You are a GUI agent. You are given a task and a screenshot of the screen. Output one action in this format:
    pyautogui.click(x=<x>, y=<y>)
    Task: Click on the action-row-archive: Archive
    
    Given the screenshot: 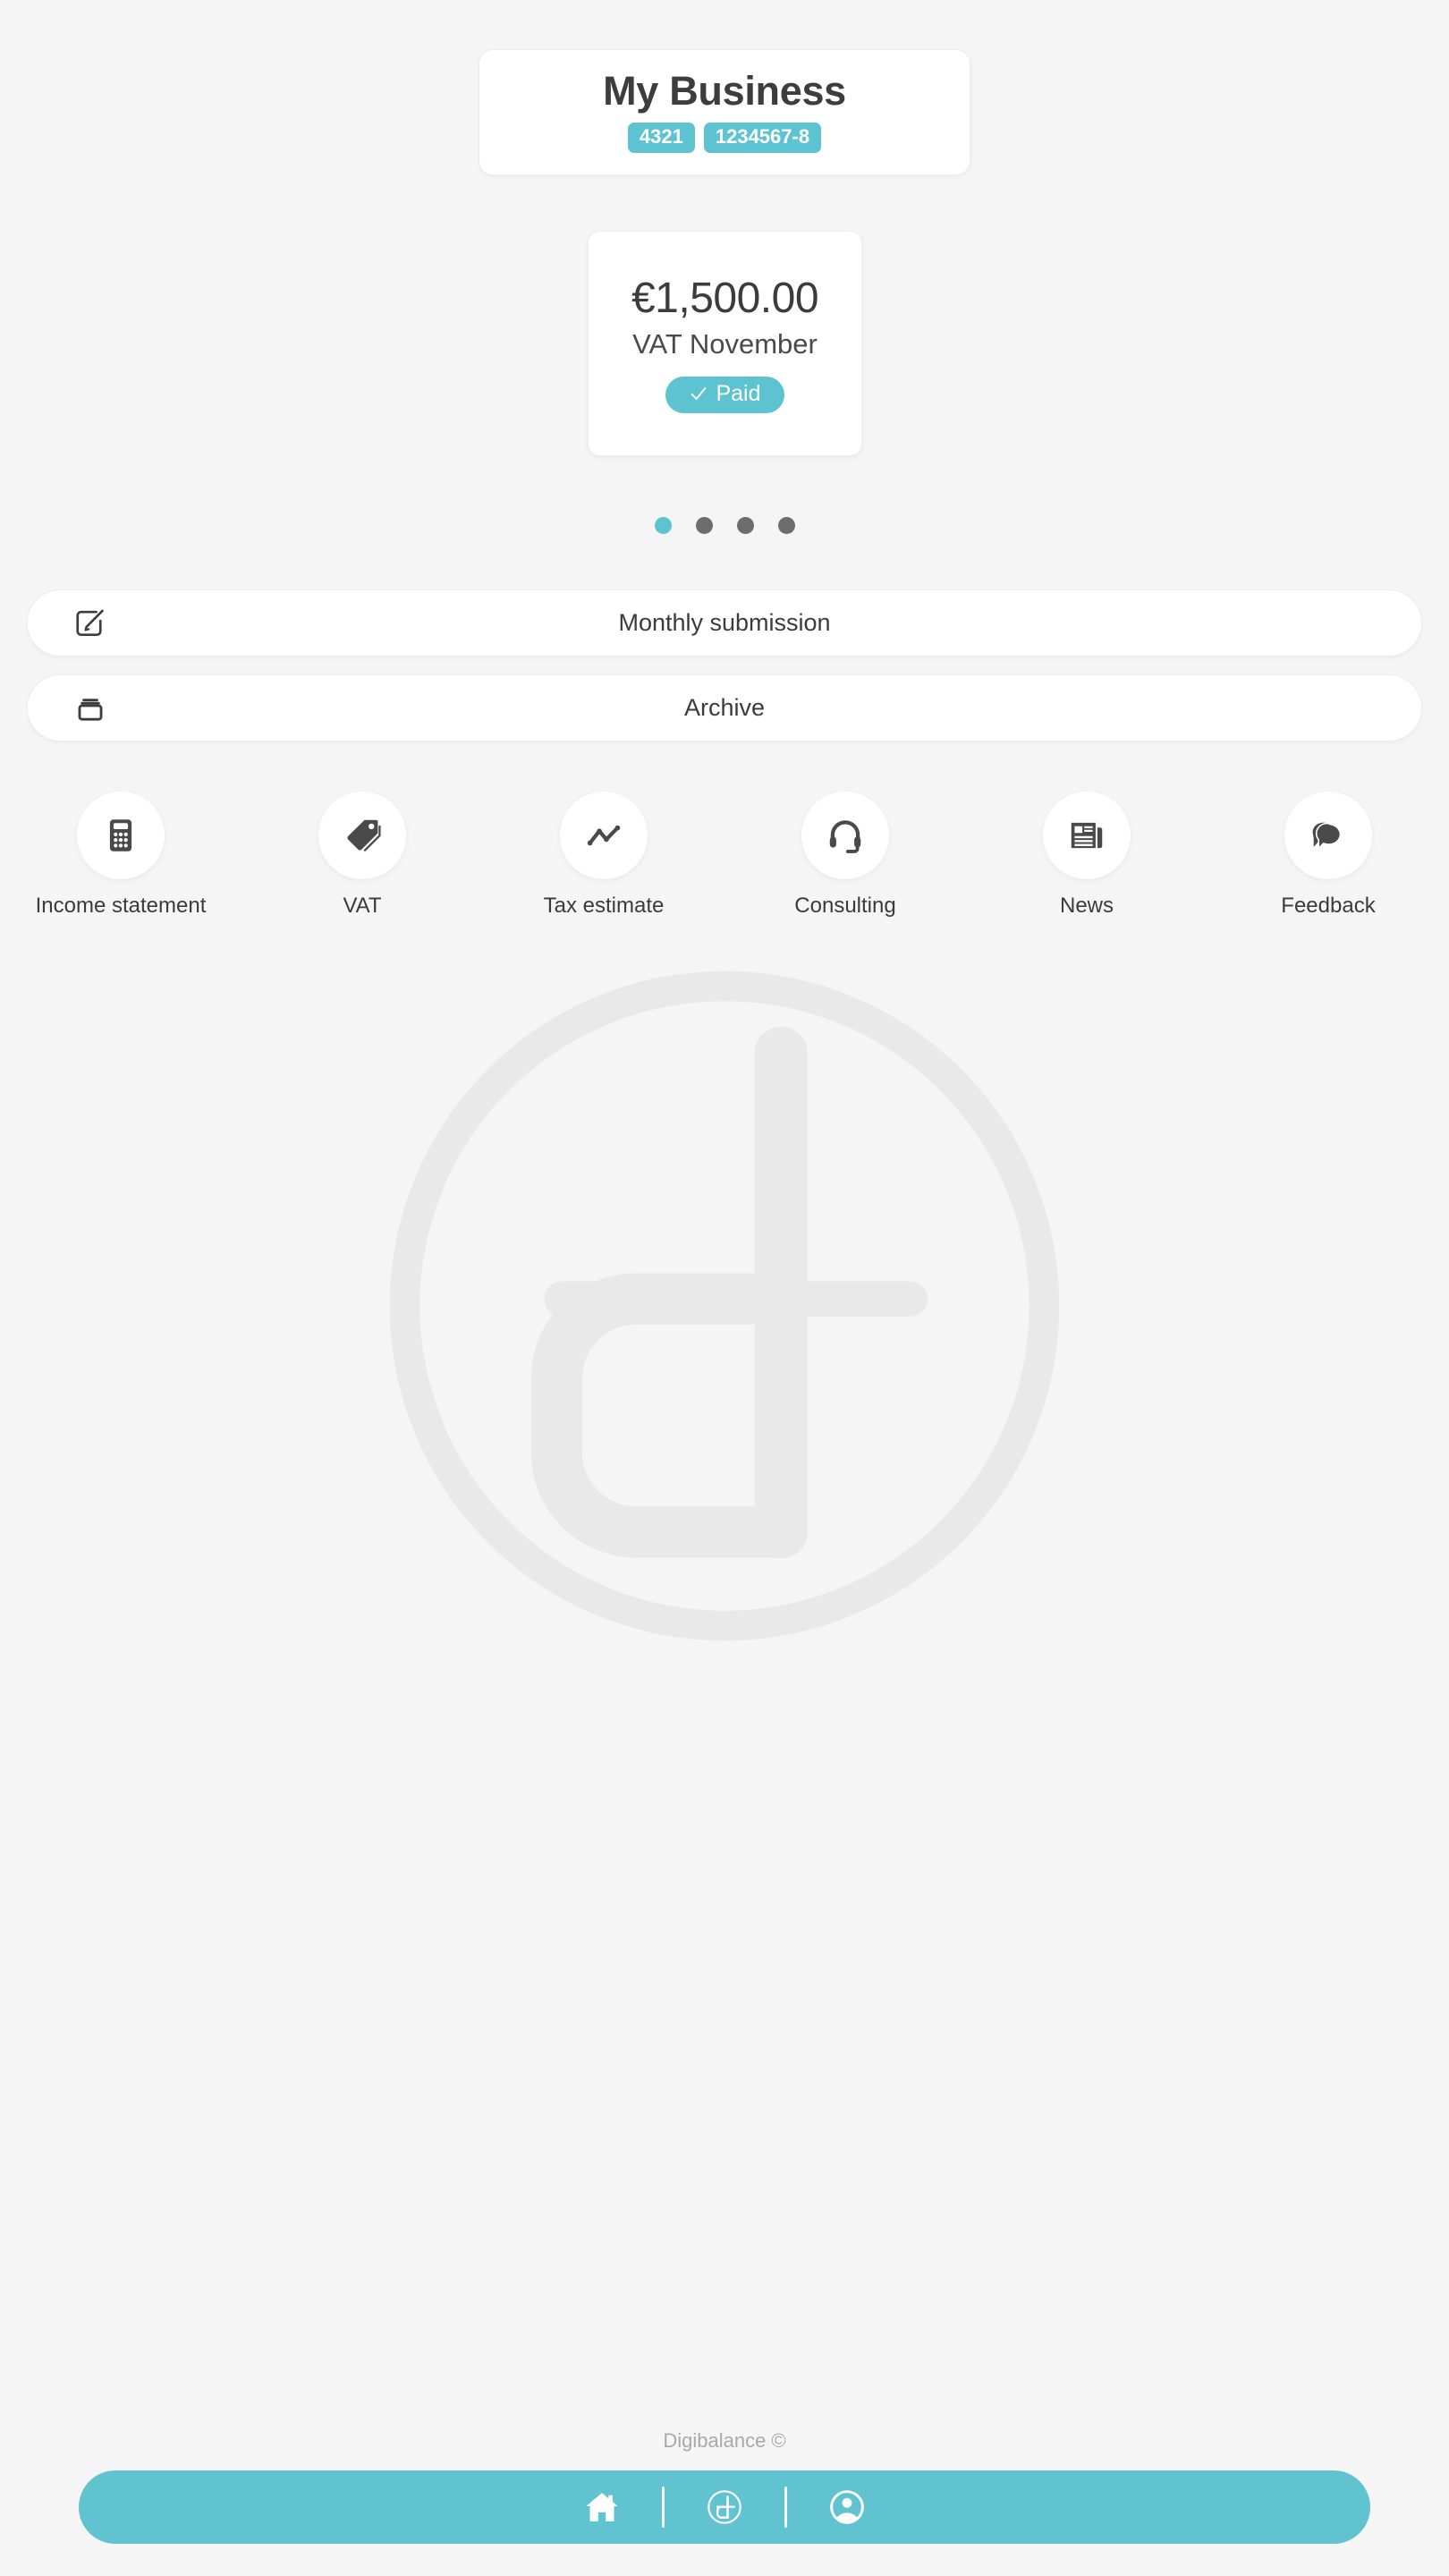 What is the action you would take?
    pyautogui.click(x=724, y=707)
    